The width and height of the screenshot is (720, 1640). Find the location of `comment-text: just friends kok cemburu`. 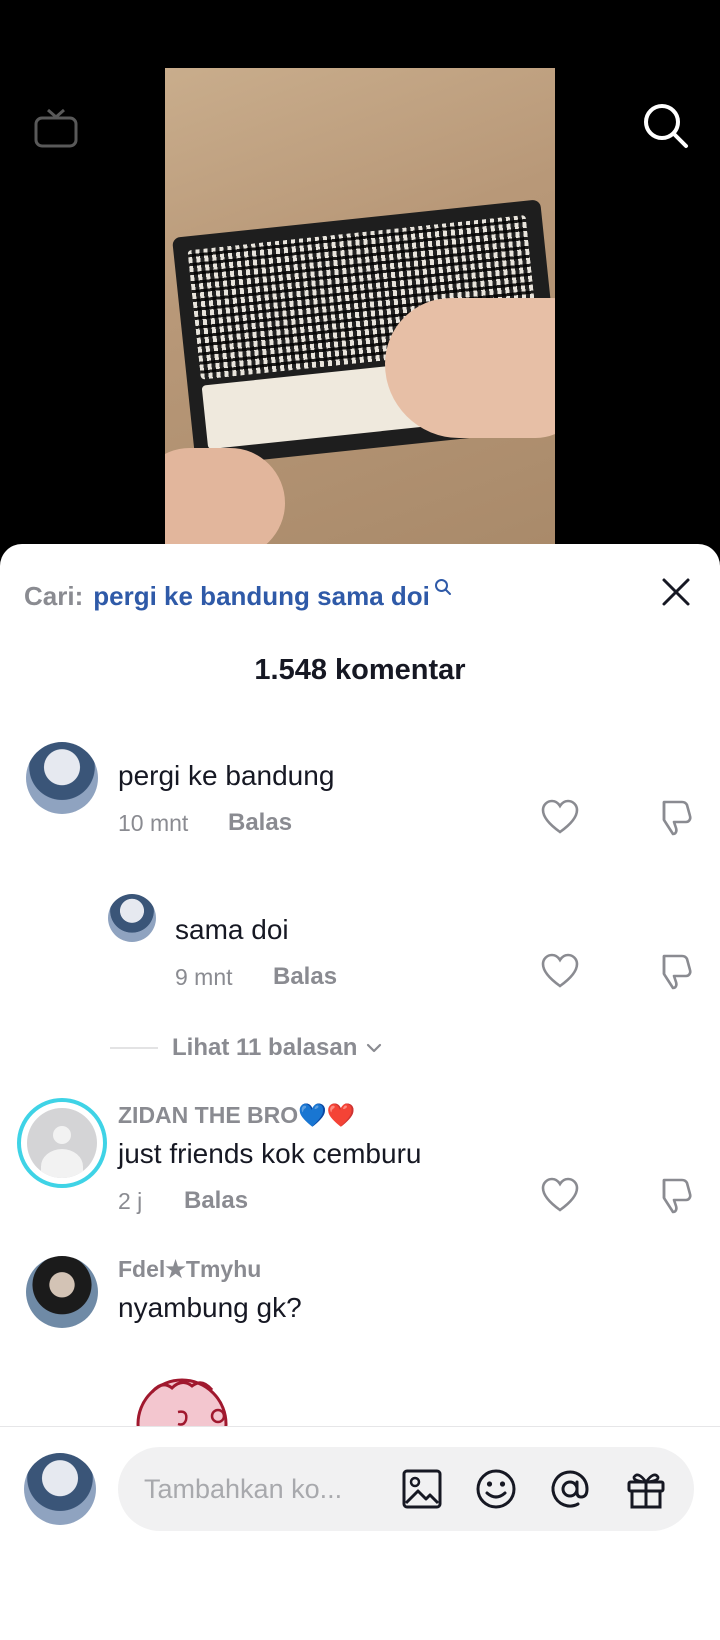

comment-text: just friends kok cemburu is located at coordinates (270, 1153).